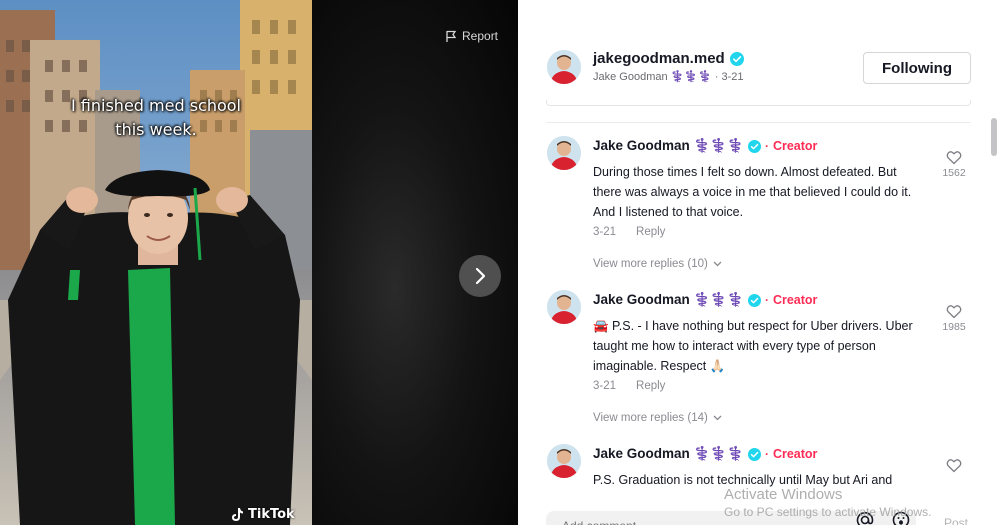  Describe the element at coordinates (668, 77) in the screenshot. I see `author-subline: Jake Goodman ⚕️⚕️⚕️ · 3-21` at that location.